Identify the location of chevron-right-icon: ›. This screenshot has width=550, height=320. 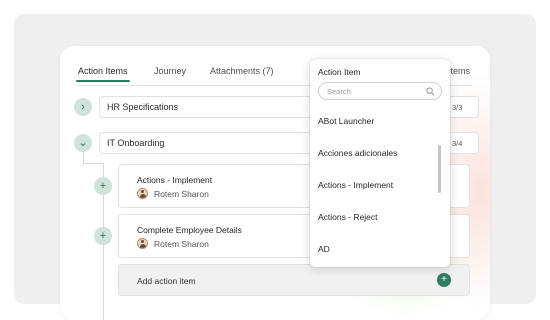
(83, 106).